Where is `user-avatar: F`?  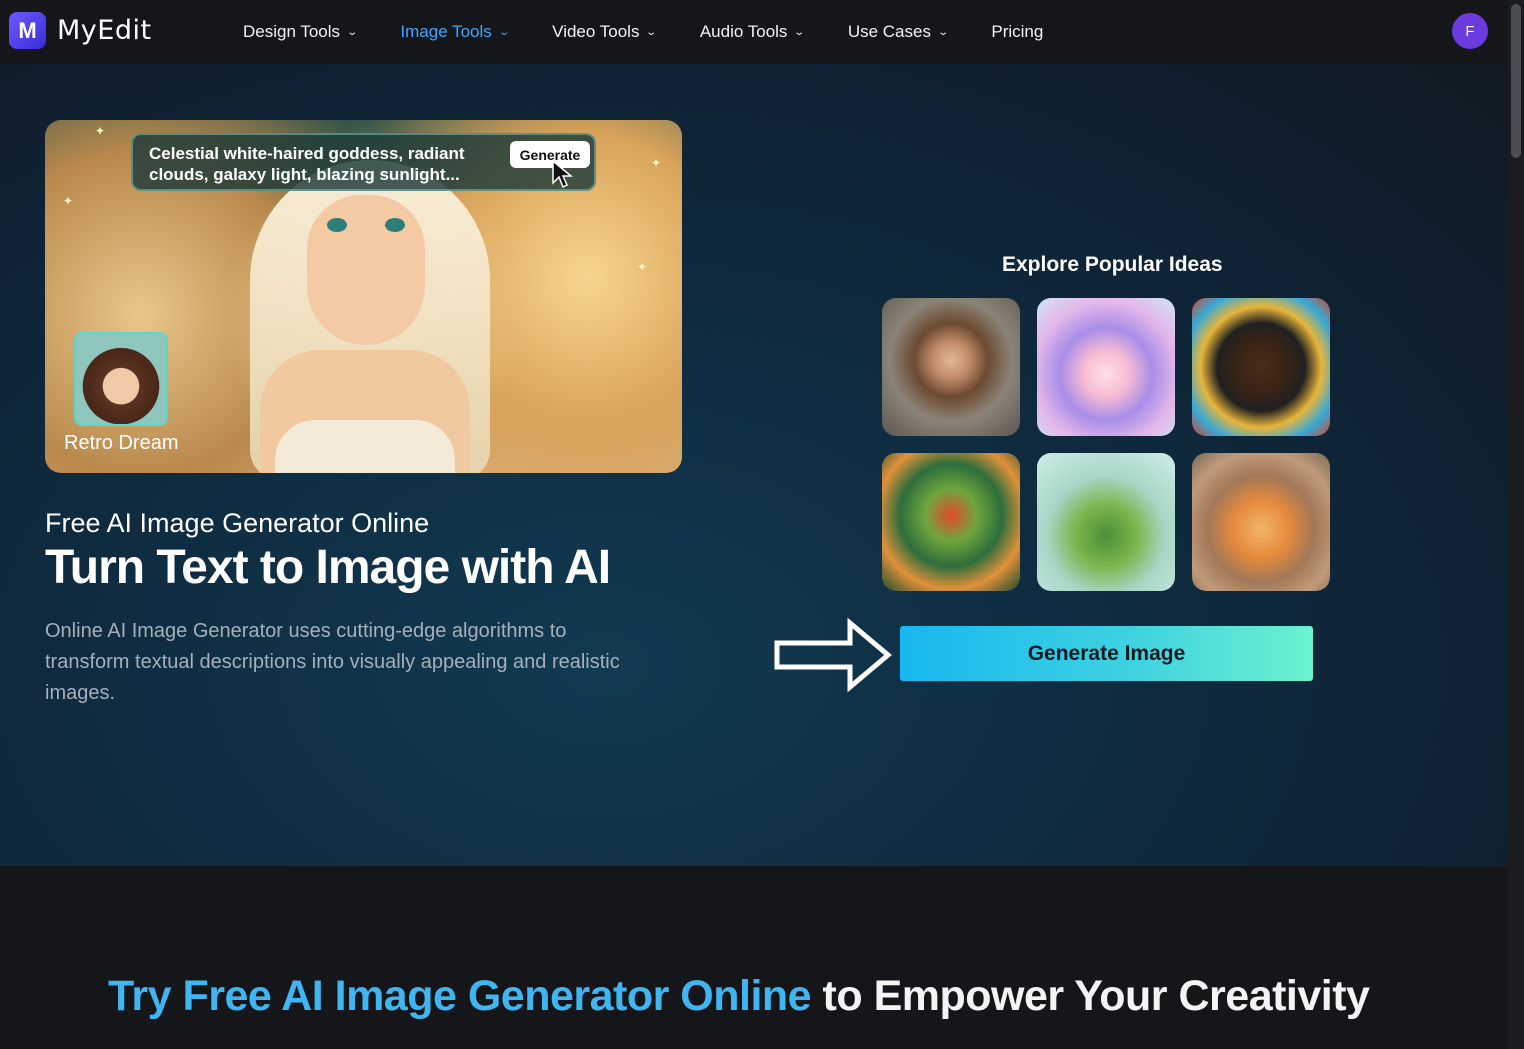 user-avatar: F is located at coordinates (1470, 31).